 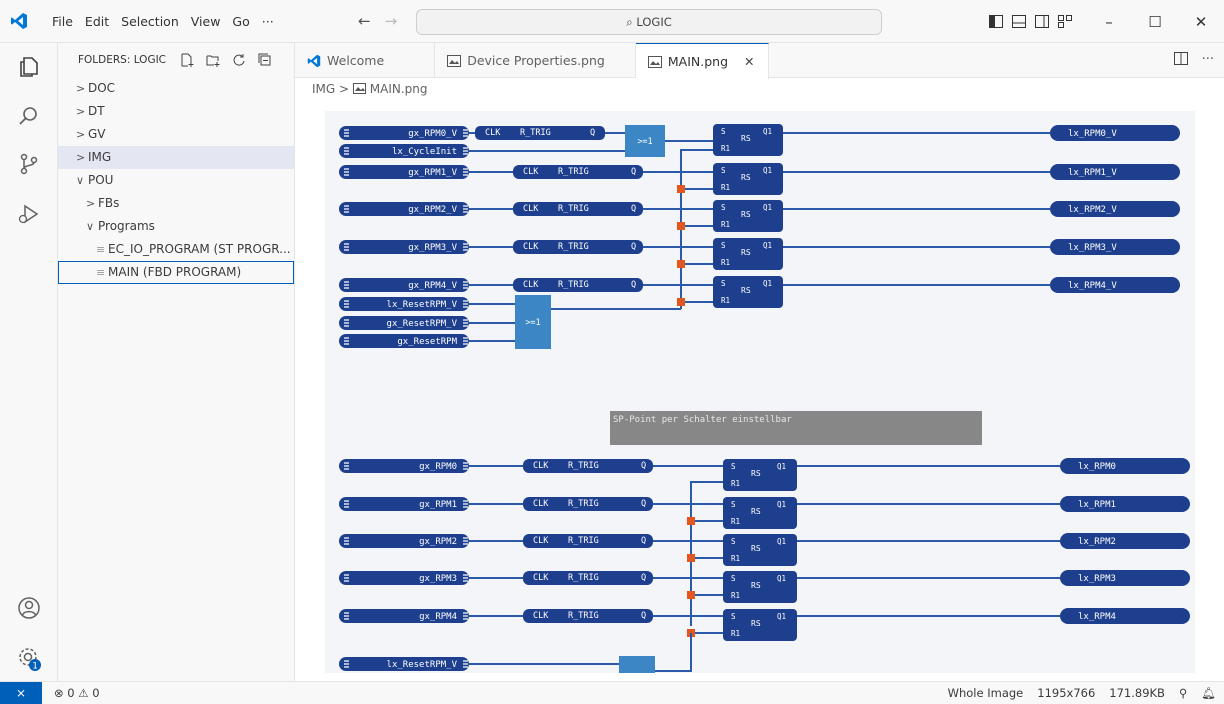 What do you see at coordinates (422, 665) in the screenshot?
I see `input-label: lx_ResetRPM_V` at bounding box center [422, 665].